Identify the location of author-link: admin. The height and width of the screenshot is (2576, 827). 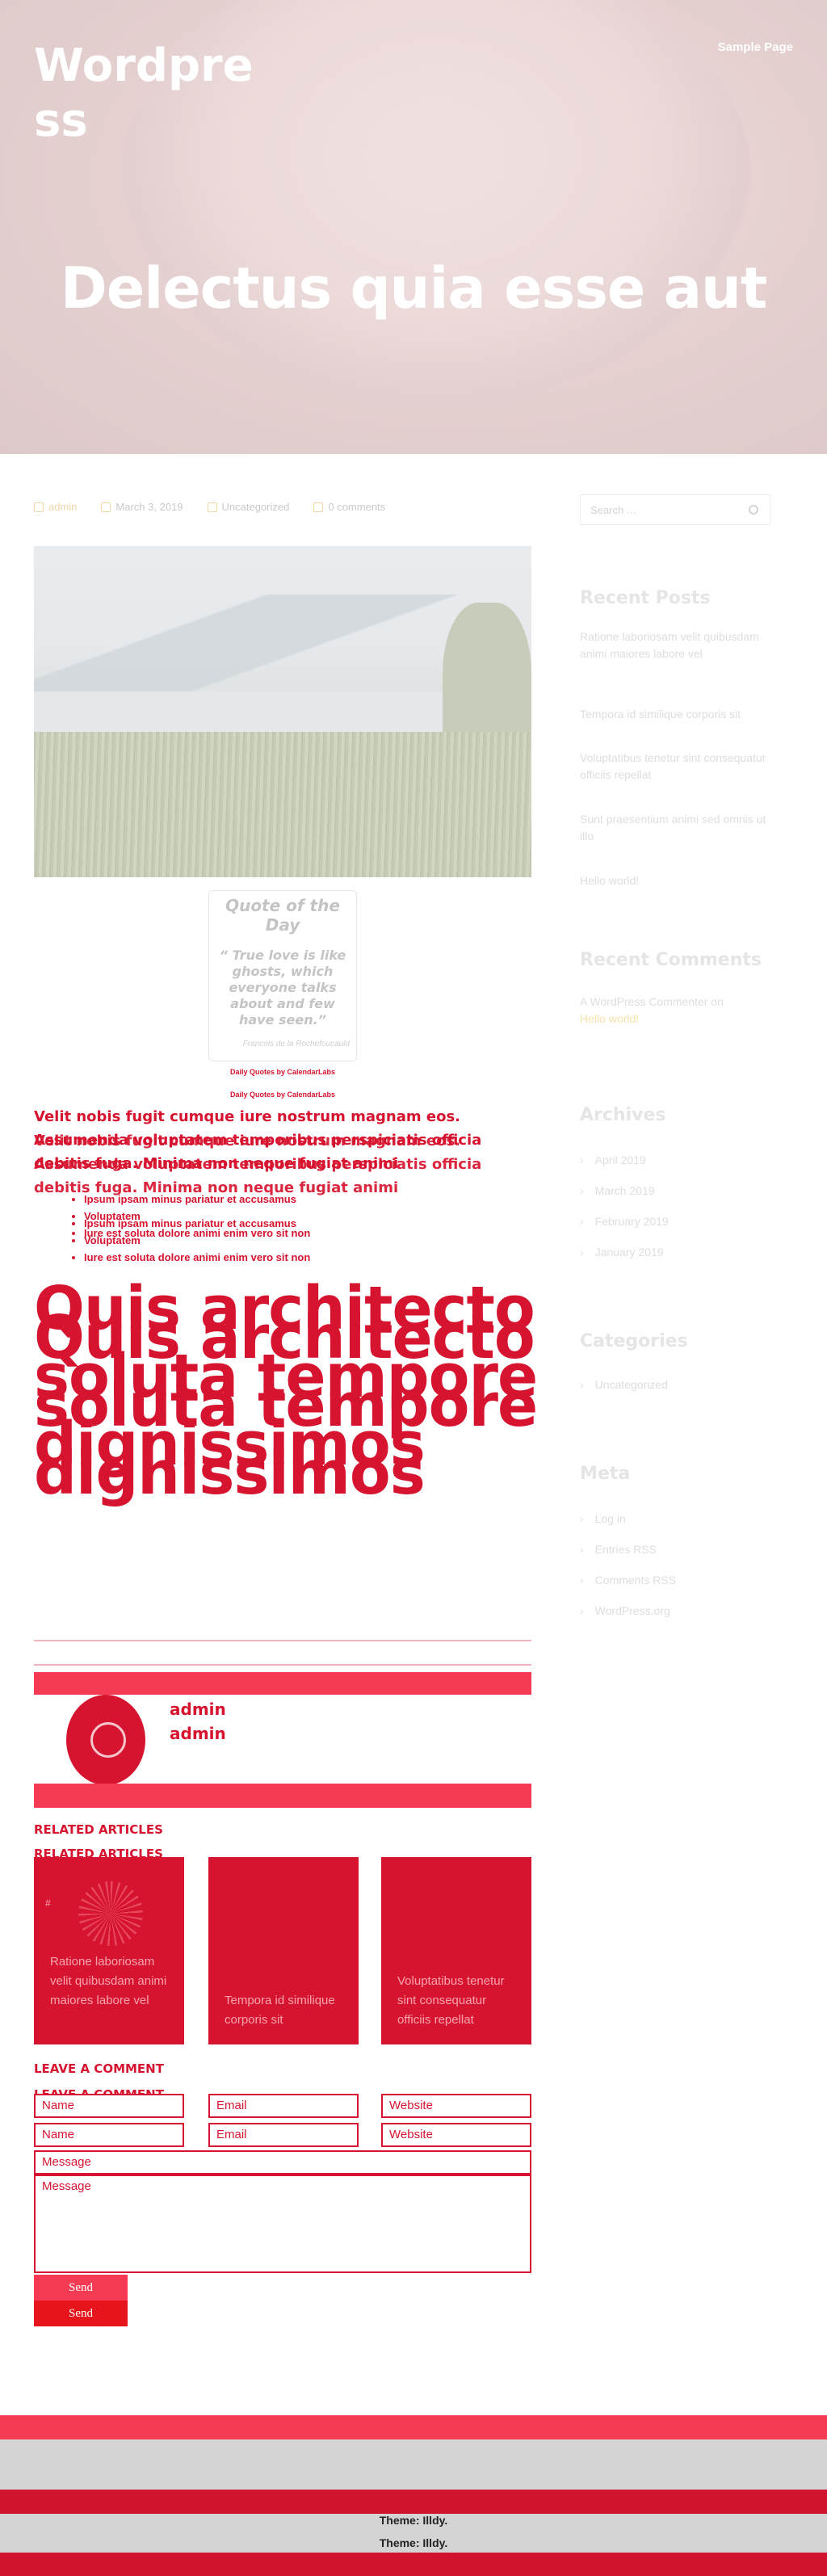
(62, 507).